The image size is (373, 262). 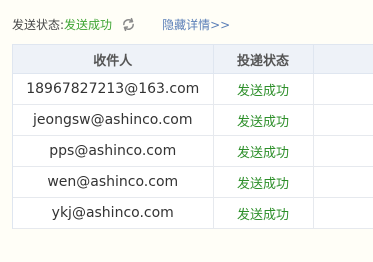 I want to click on table-row: 18967827213@163.com 发送成功, so click(x=193, y=89).